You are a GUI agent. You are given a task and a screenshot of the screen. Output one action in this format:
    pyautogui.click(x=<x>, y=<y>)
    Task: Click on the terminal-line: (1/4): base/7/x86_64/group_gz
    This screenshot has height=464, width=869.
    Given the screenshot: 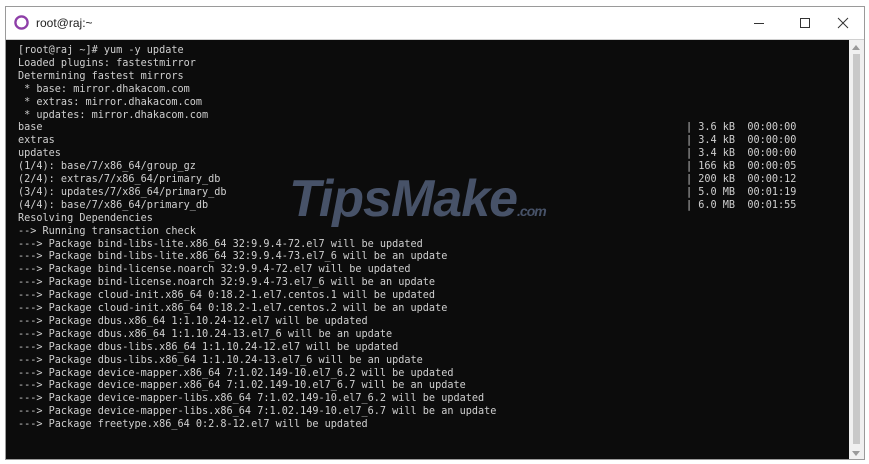 What is the action you would take?
    pyautogui.click(x=107, y=167)
    